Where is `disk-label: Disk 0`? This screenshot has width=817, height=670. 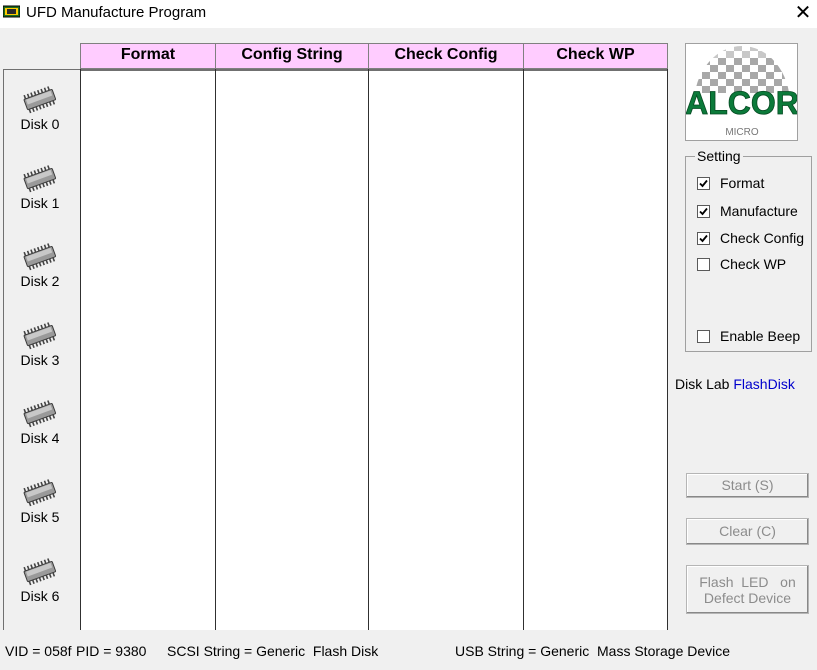 disk-label: Disk 0 is located at coordinates (40, 124).